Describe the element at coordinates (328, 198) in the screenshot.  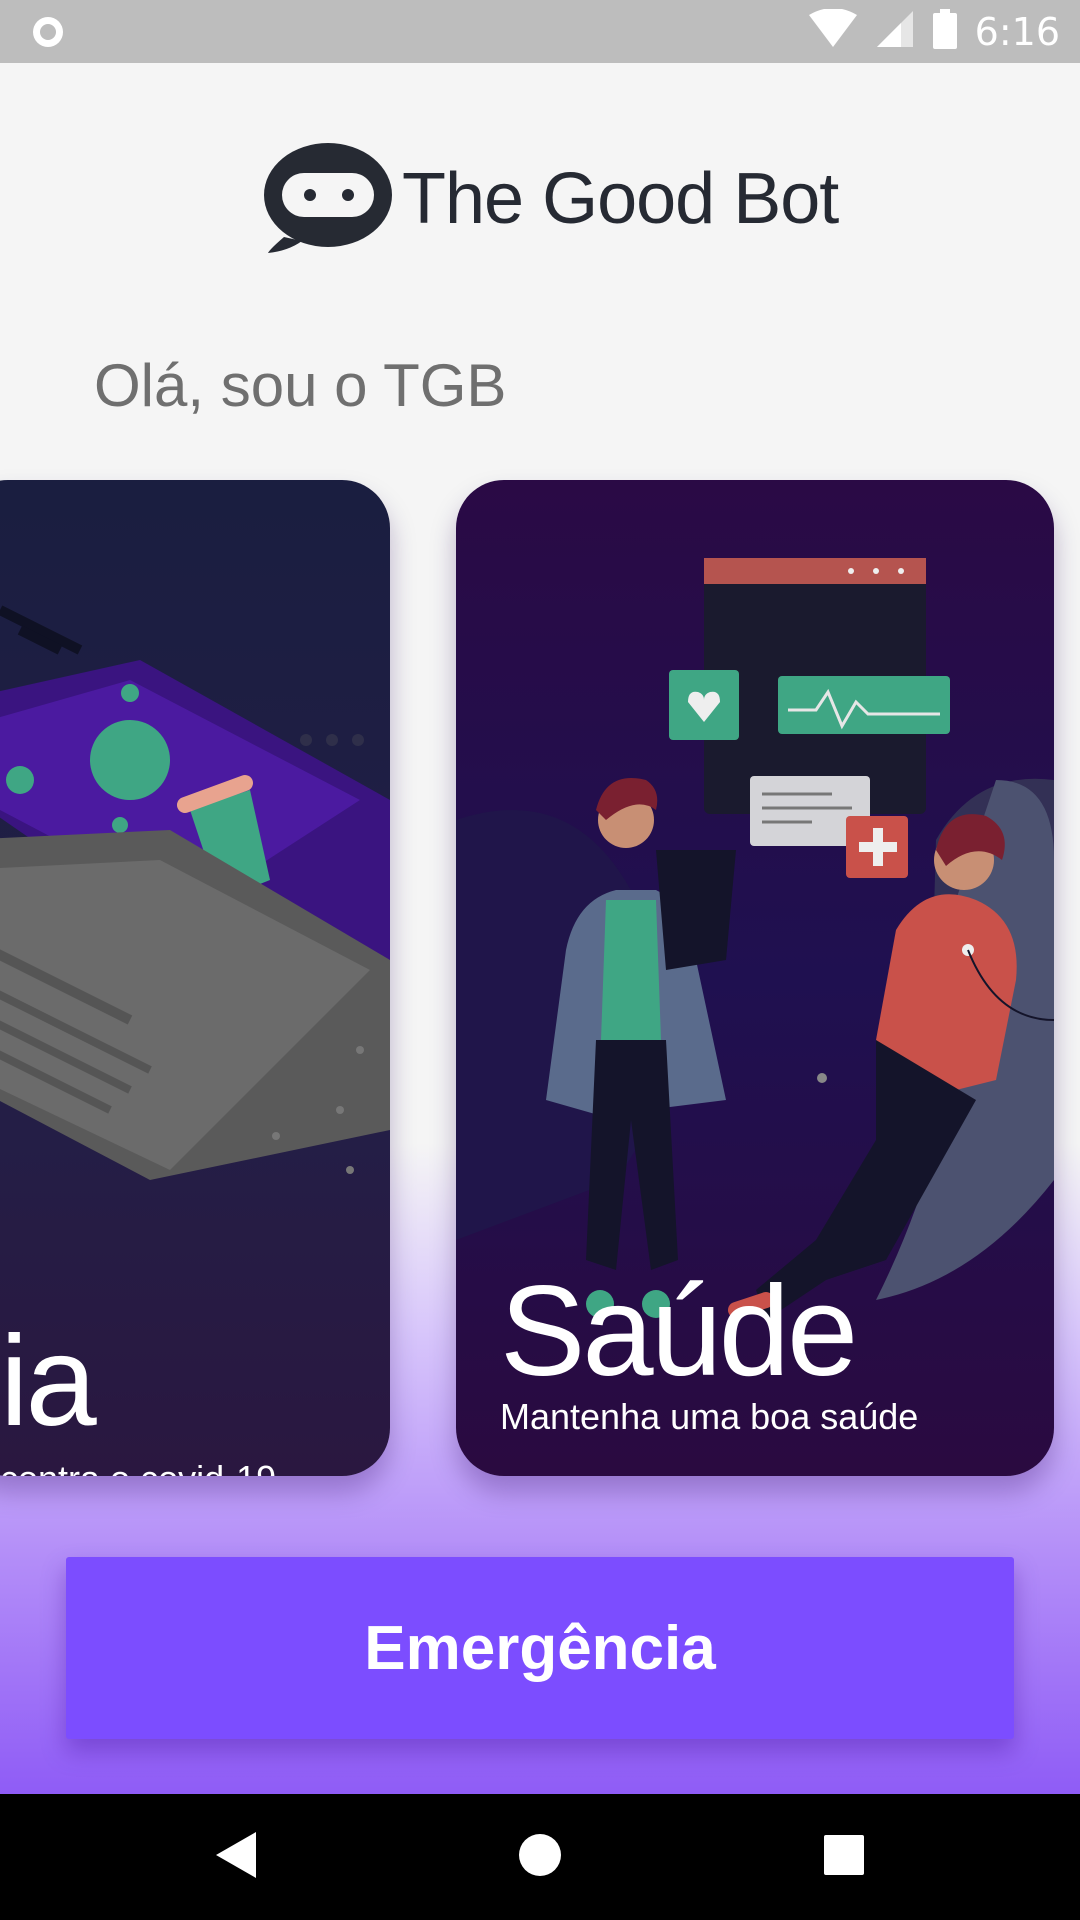
I see `chat-bot-icon` at that location.